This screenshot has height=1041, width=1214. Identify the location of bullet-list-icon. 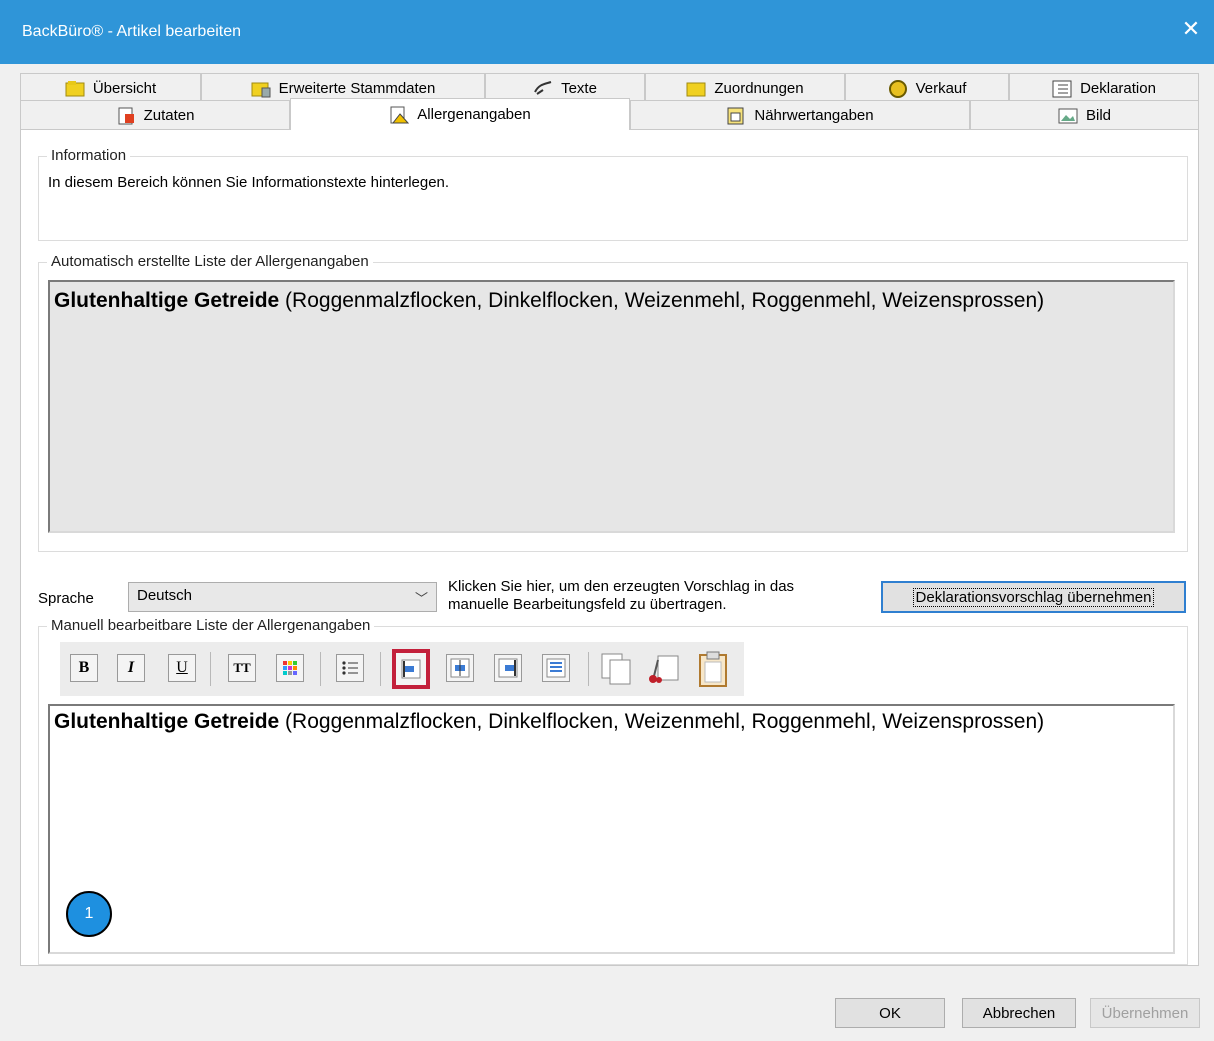
(350, 668).